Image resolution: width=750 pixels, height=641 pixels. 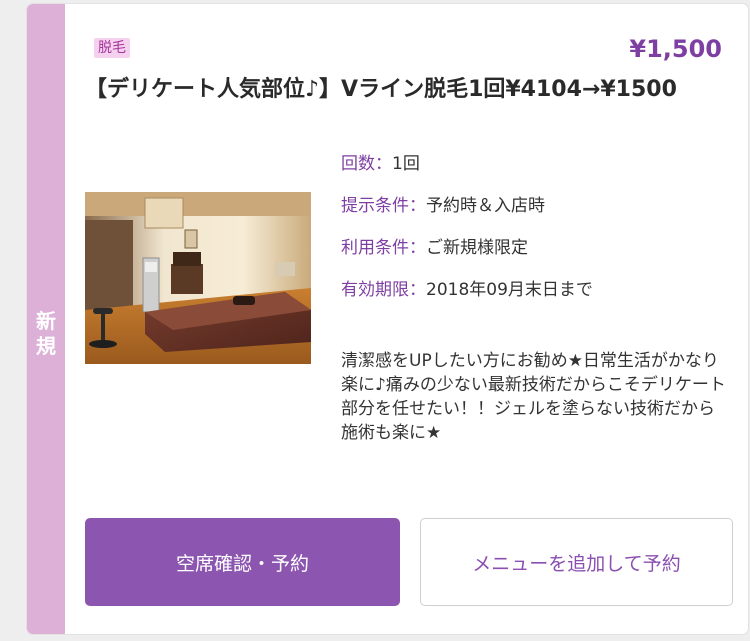 I want to click on info-key: 提示条件：, so click(x=383, y=206).